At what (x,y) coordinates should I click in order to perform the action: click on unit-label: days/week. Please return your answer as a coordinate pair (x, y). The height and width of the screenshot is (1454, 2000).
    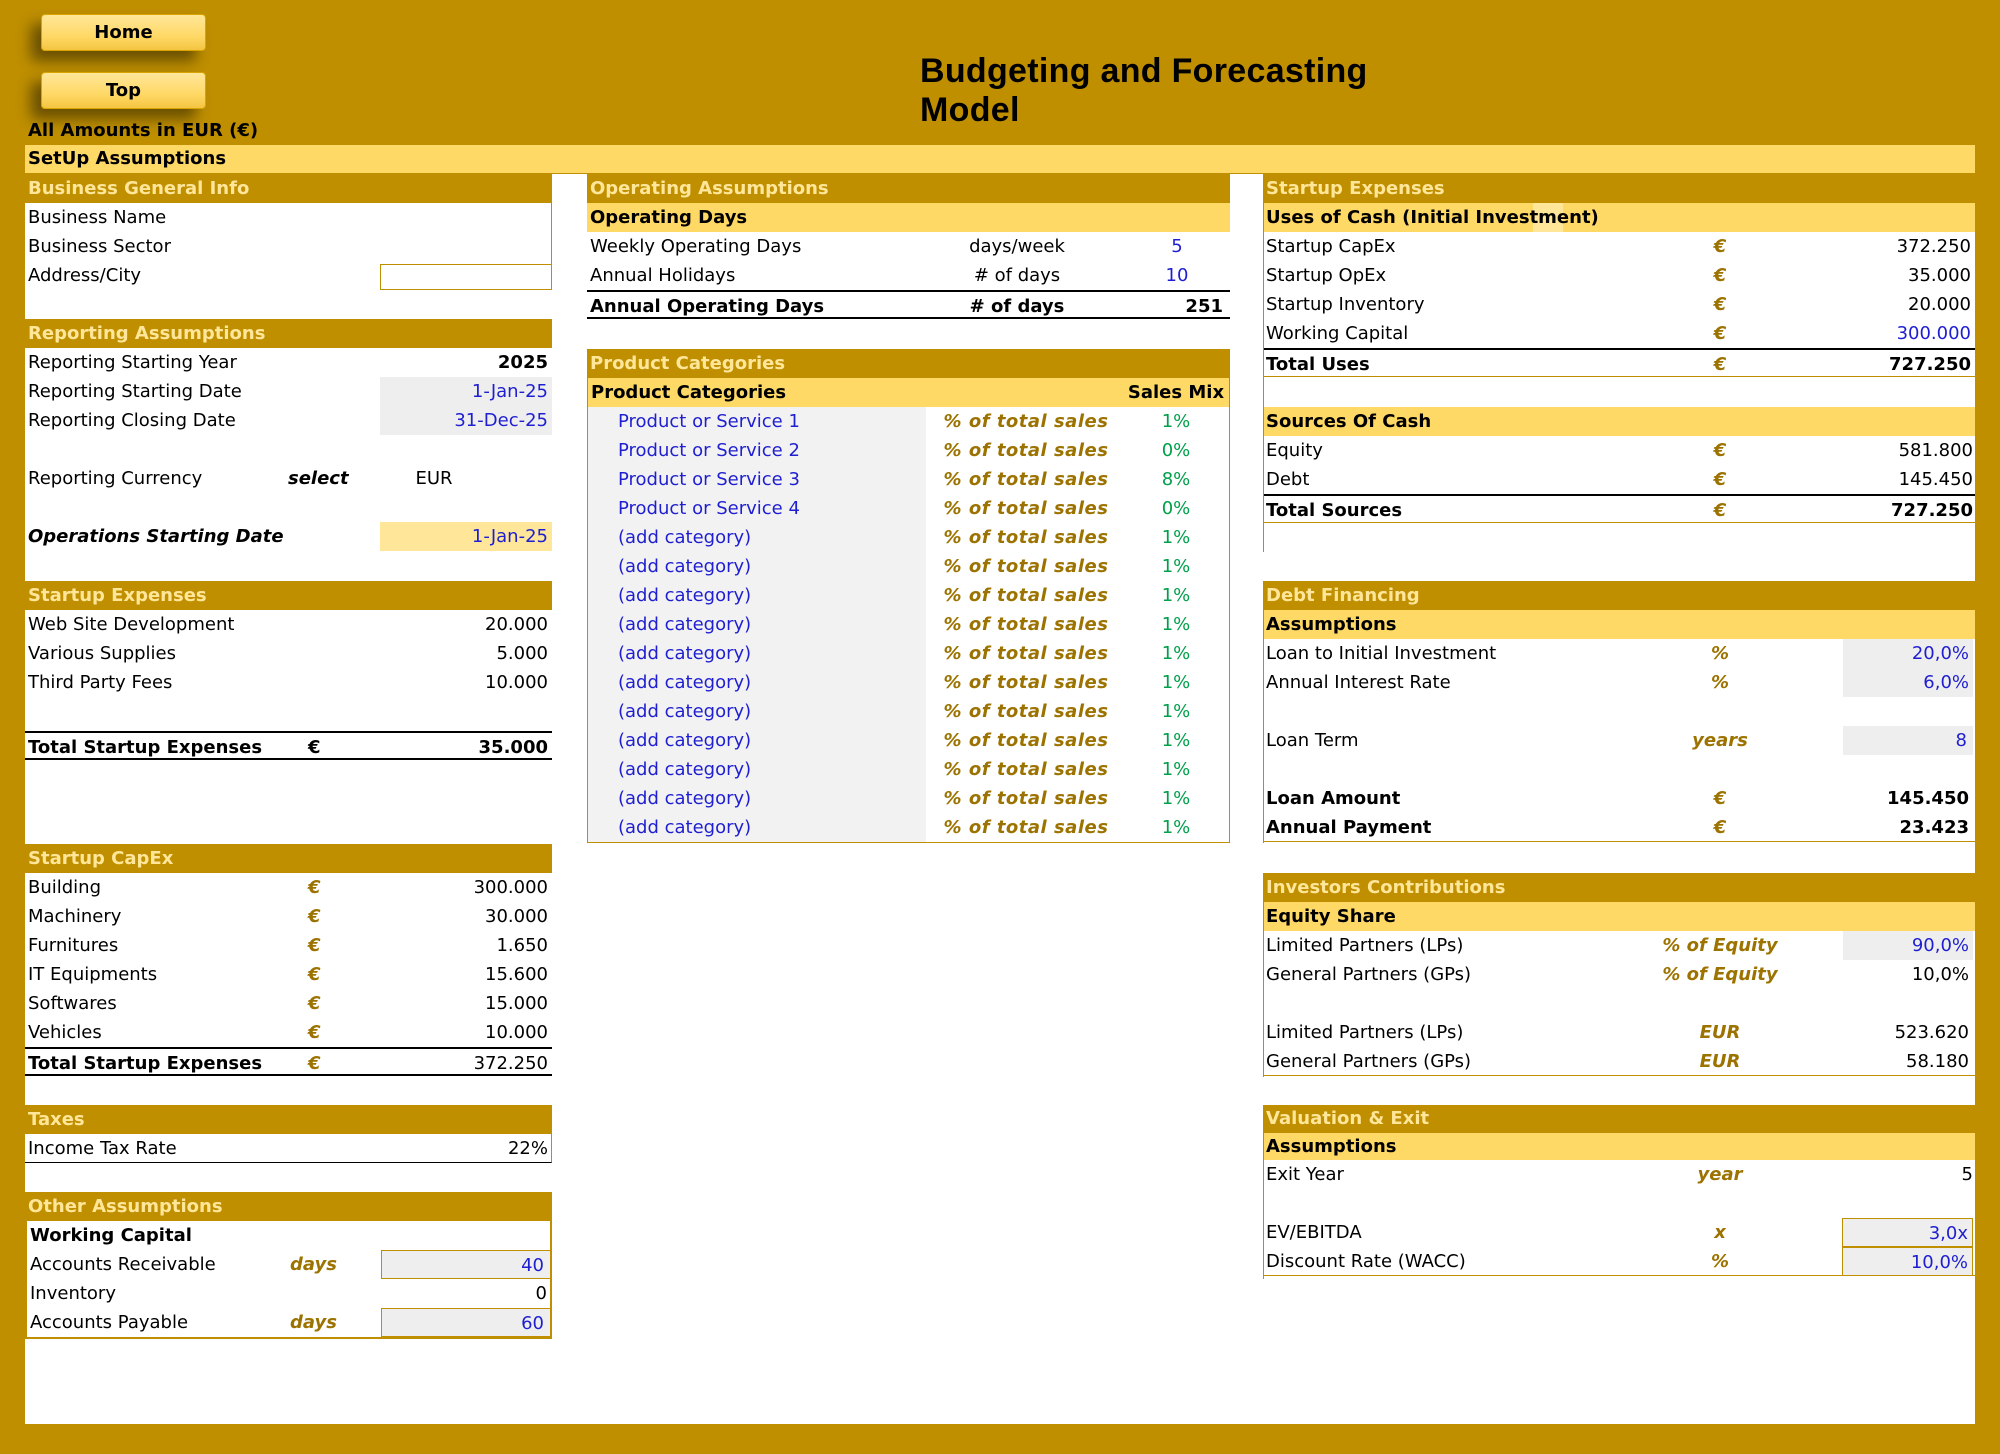
    Looking at the image, I should click on (1017, 246).